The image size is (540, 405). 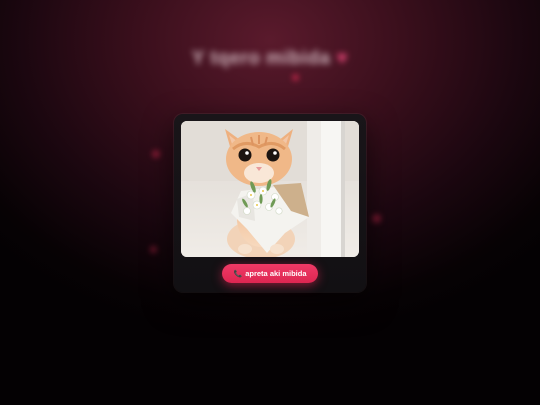 I want to click on kitten-bouquet-image, so click(x=270, y=189).